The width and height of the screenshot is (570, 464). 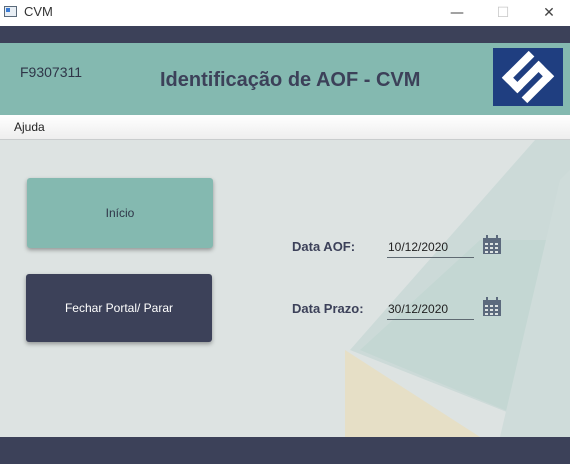 I want to click on bottom-color-band, so click(x=285, y=450).